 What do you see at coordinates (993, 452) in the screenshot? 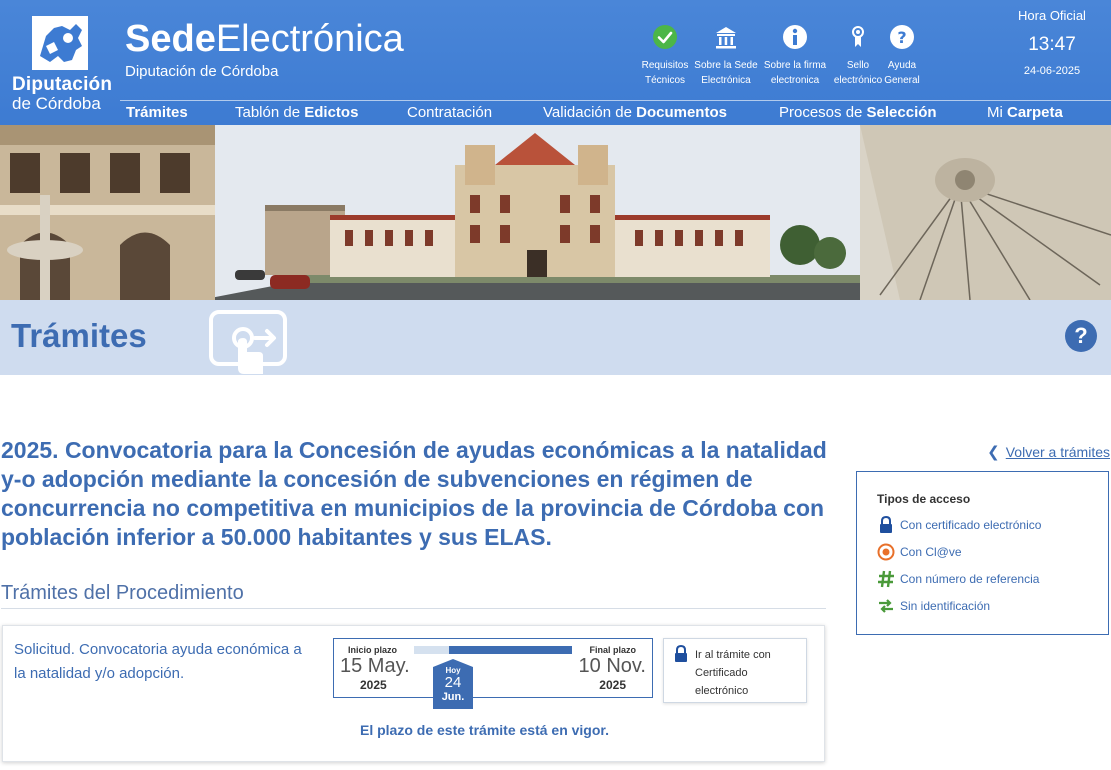
I see `chevron-left-icon: ❮` at bounding box center [993, 452].